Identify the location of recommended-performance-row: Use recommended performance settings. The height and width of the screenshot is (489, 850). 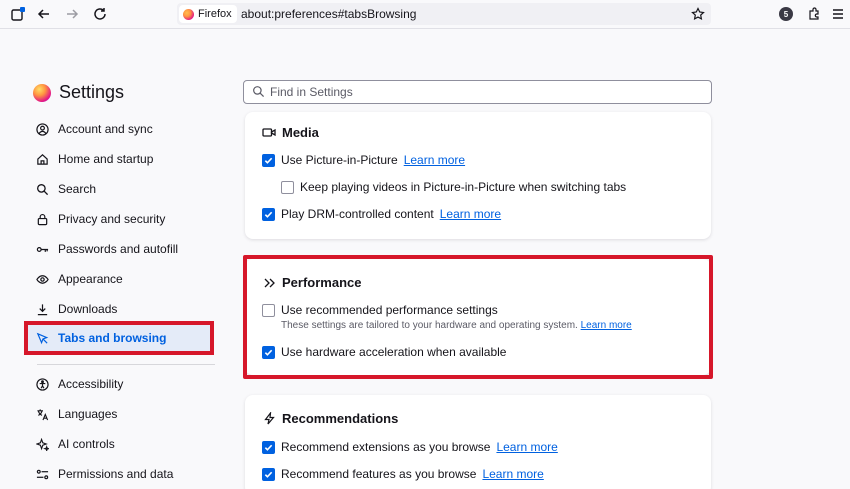
(380, 310).